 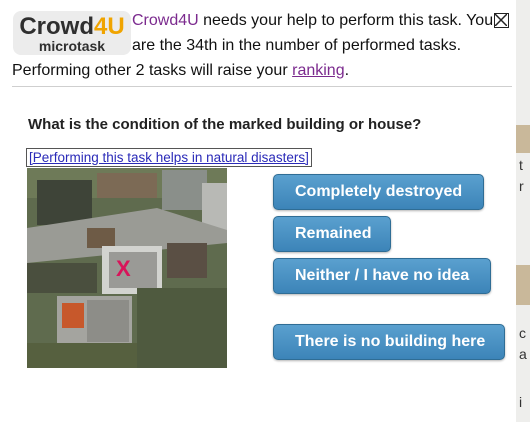 What do you see at coordinates (523, 354) in the screenshot?
I see `strip-text-fragment: a` at bounding box center [523, 354].